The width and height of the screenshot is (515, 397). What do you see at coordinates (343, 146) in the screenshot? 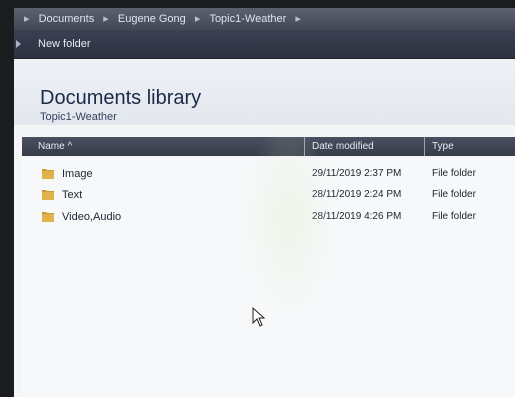
I see `column-header-date: Date modified` at bounding box center [343, 146].